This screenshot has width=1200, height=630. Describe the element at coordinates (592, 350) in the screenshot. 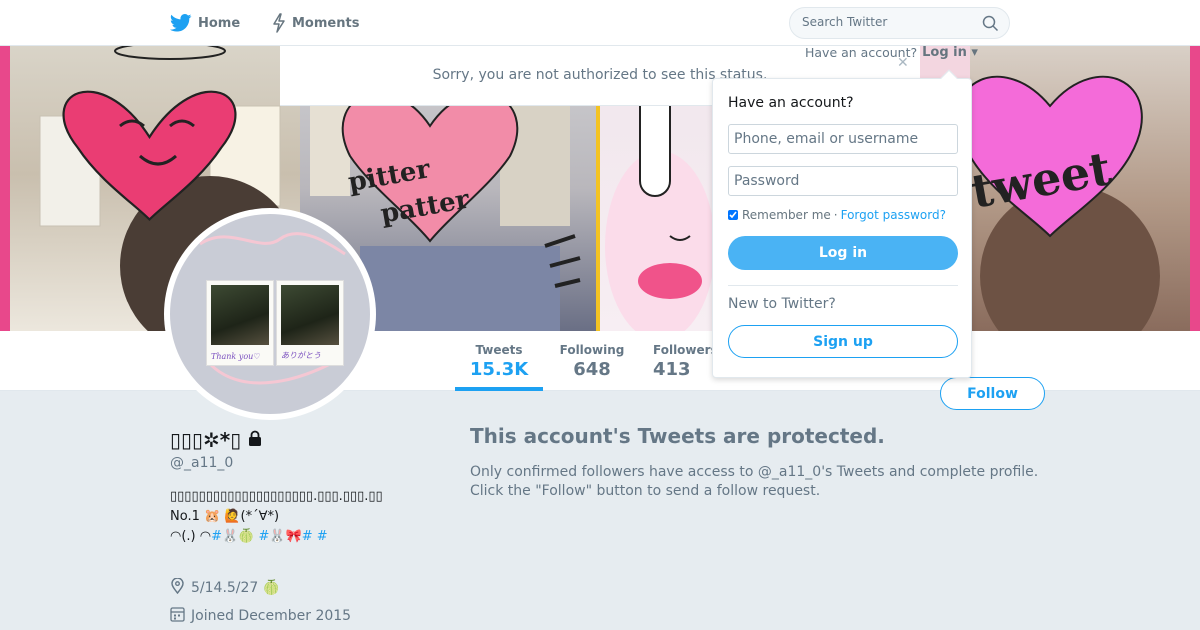

I see `stat-following-label: Following` at that location.